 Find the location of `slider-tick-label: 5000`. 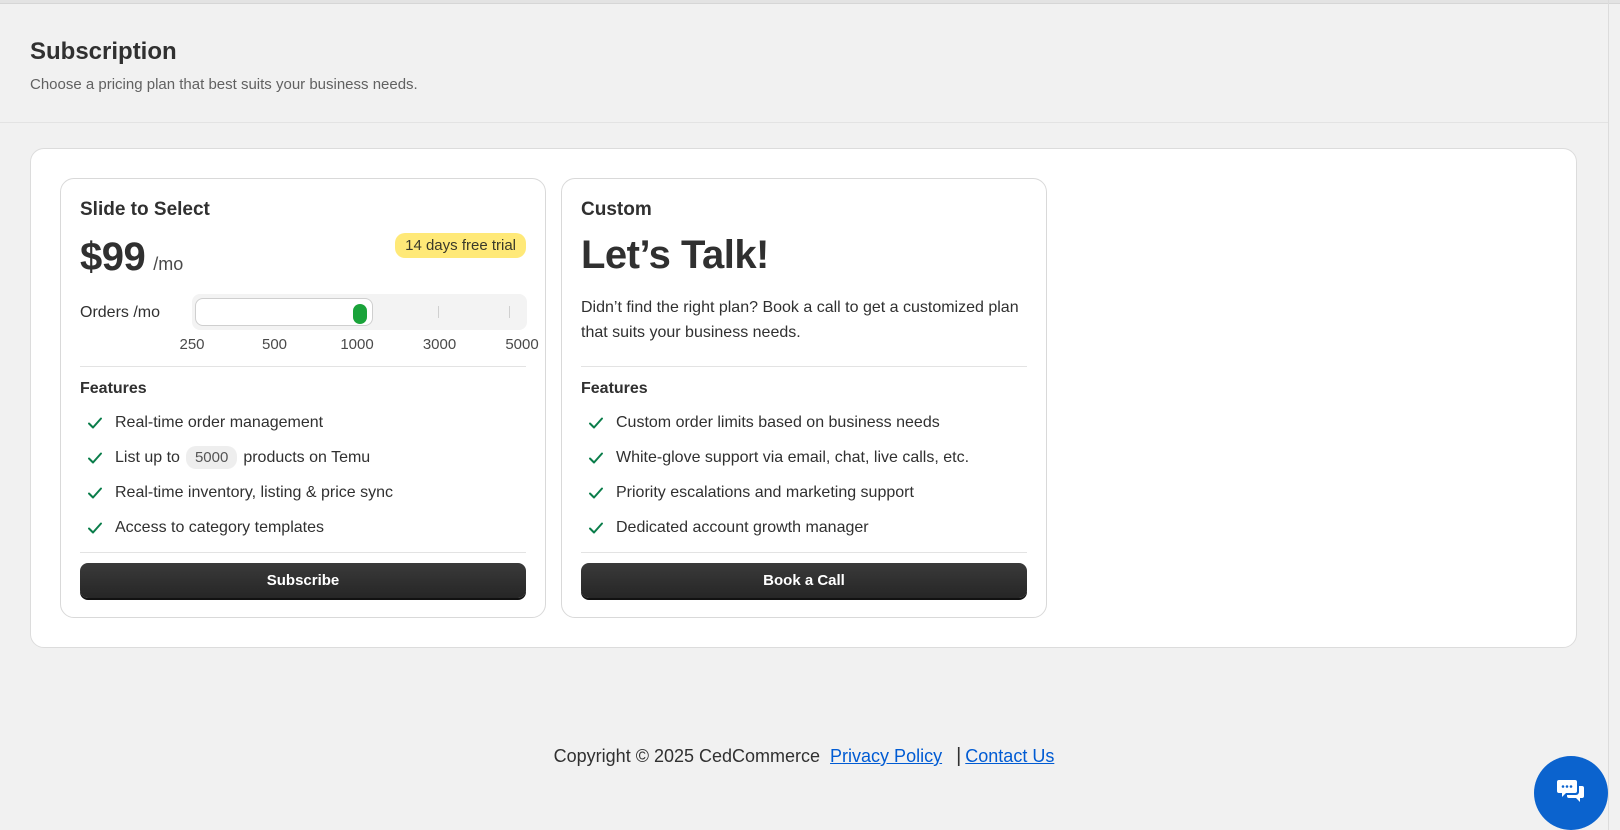

slider-tick-label: 5000 is located at coordinates (522, 344).